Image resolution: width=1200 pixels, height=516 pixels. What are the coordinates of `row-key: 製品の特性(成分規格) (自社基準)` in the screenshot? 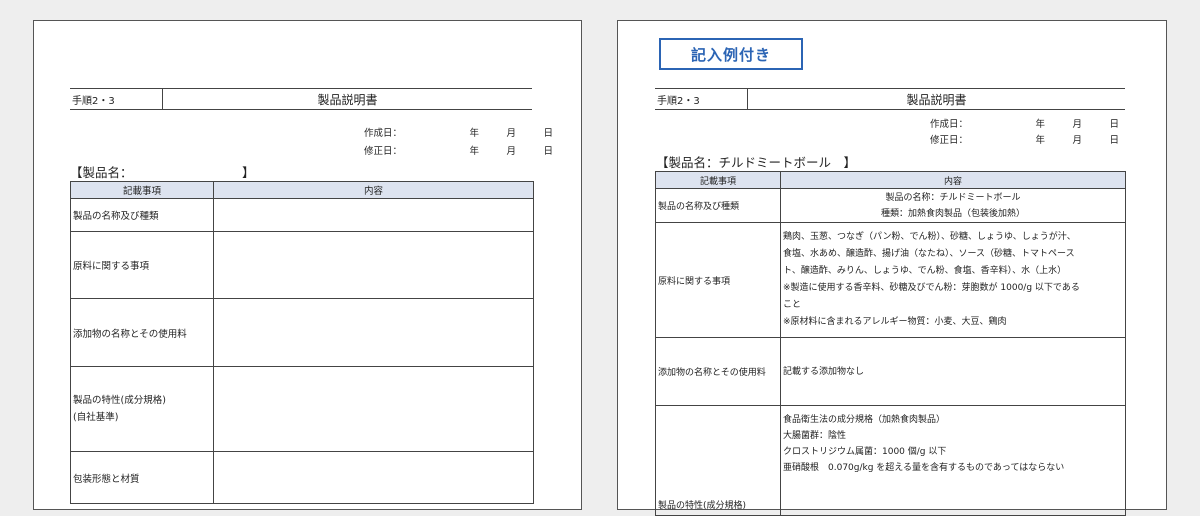 It's located at (142, 409).